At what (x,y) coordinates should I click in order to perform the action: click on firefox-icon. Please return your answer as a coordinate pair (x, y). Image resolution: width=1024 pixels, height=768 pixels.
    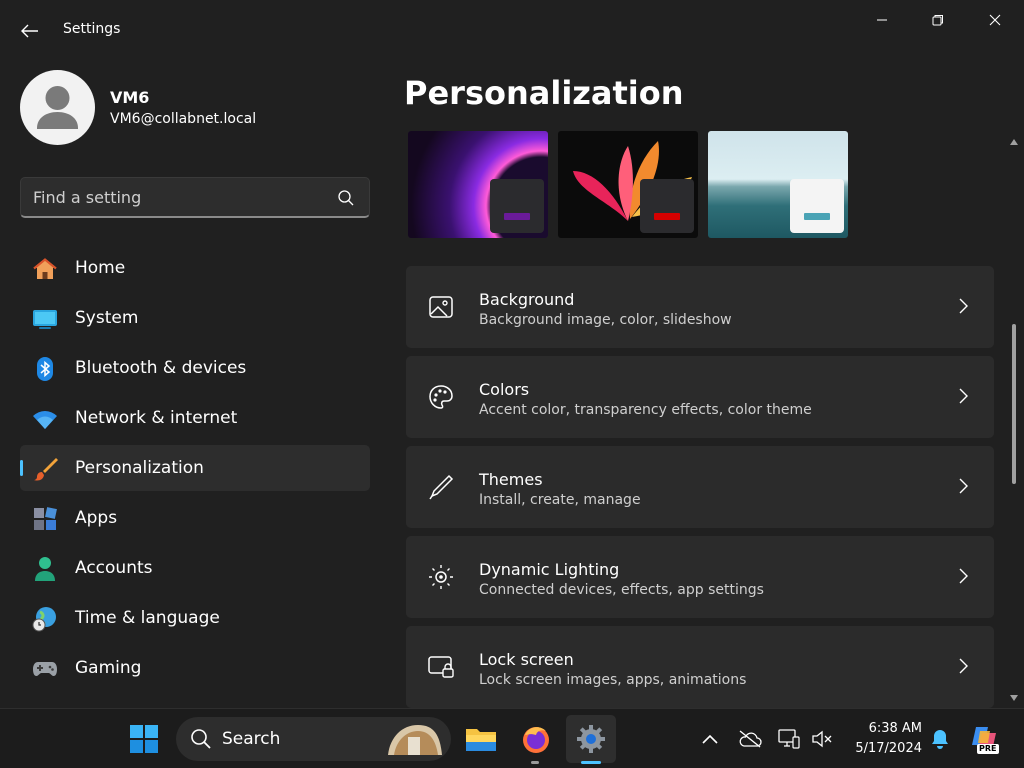
    Looking at the image, I should click on (536, 740).